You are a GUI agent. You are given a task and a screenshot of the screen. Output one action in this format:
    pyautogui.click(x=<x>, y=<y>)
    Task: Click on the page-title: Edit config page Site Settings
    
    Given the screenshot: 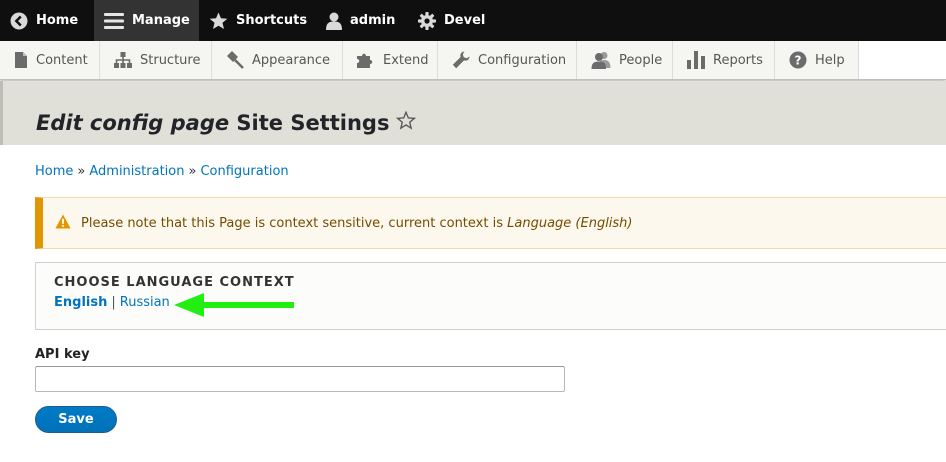 What is the action you would take?
    pyautogui.click(x=226, y=122)
    